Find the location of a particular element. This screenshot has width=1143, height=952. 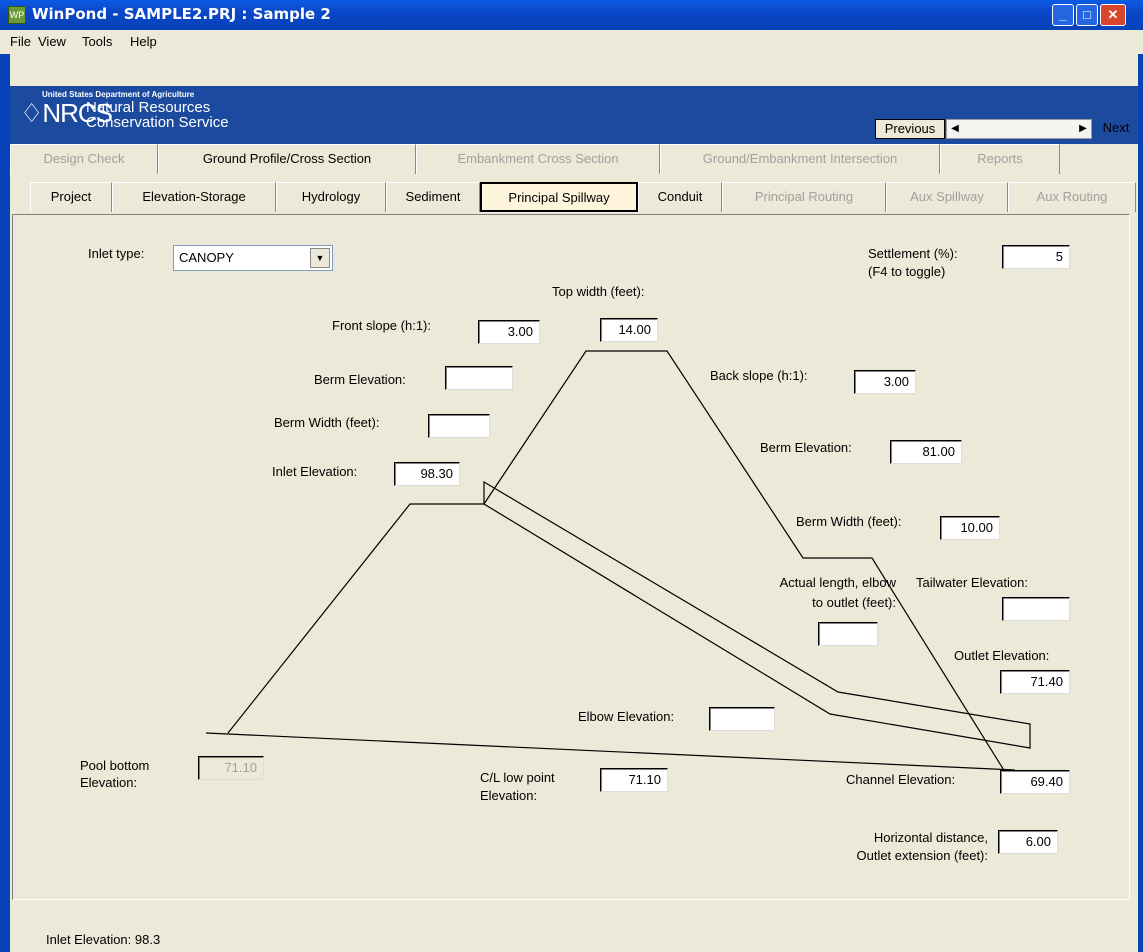

back-berm-width-input: 10.00 is located at coordinates (970, 528).